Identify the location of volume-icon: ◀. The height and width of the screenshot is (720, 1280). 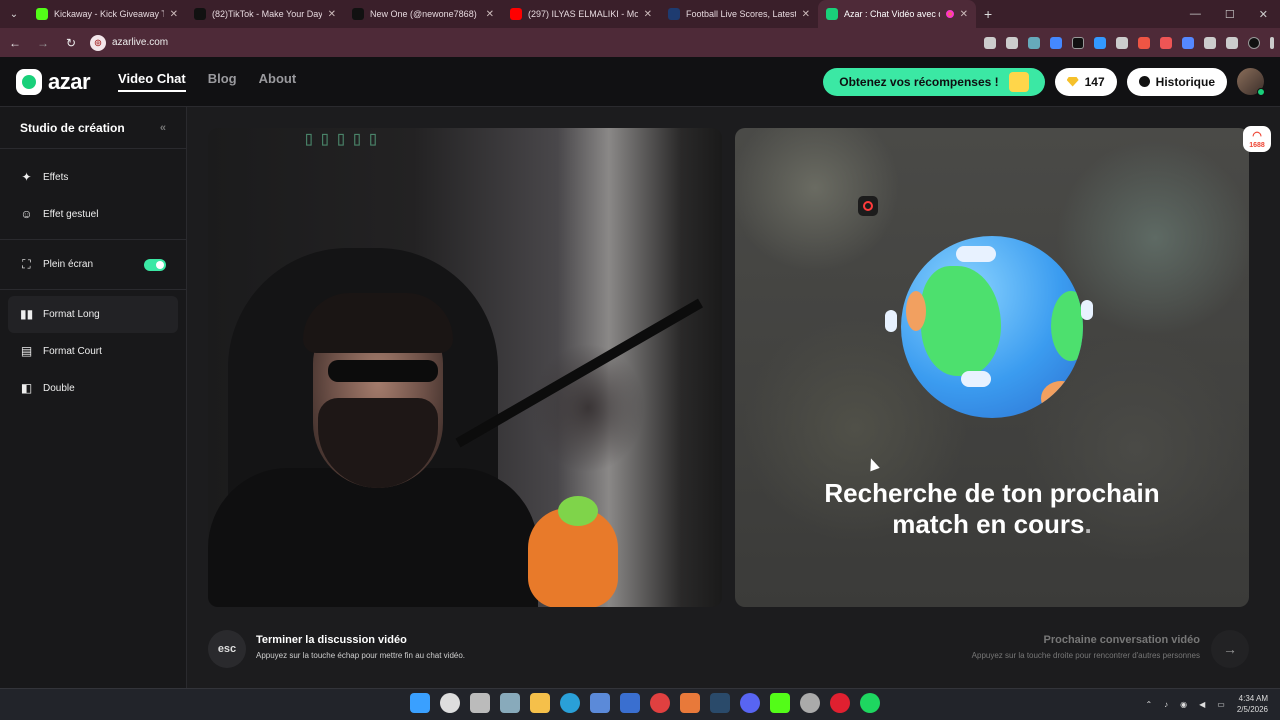
(1202, 704).